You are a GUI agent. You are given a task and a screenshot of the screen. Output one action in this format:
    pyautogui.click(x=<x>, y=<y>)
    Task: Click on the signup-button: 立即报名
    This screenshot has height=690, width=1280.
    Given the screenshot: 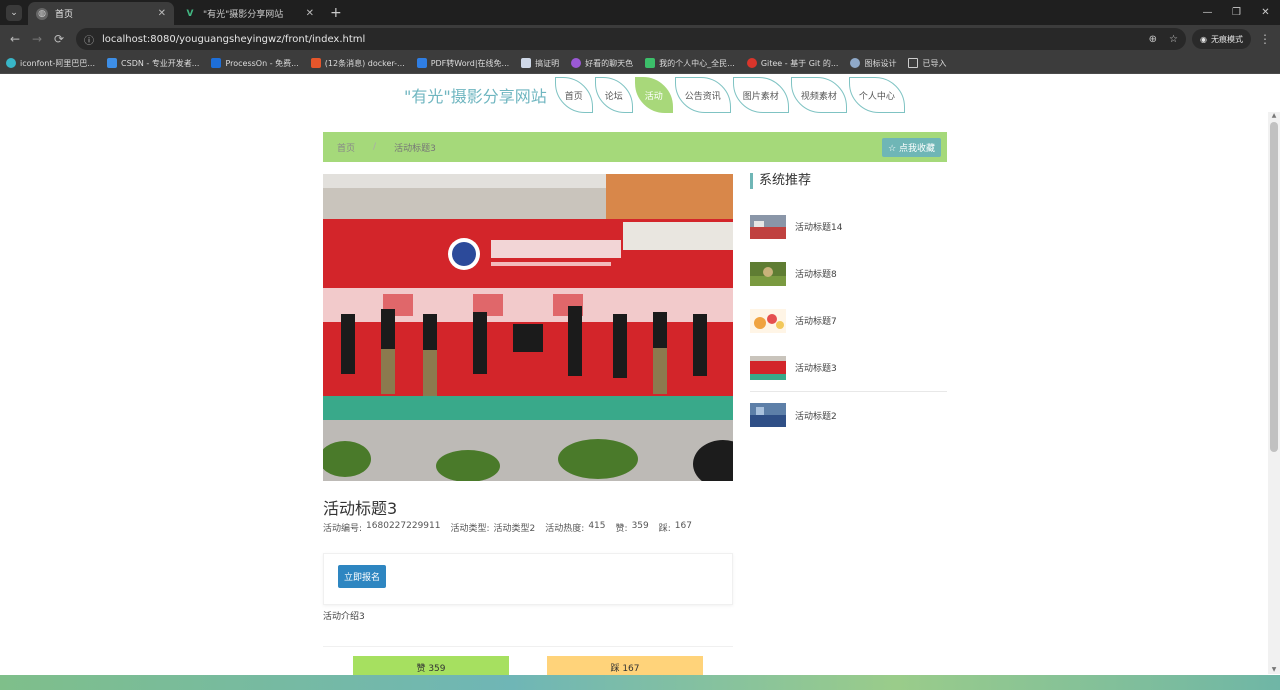 What is the action you would take?
    pyautogui.click(x=362, y=576)
    